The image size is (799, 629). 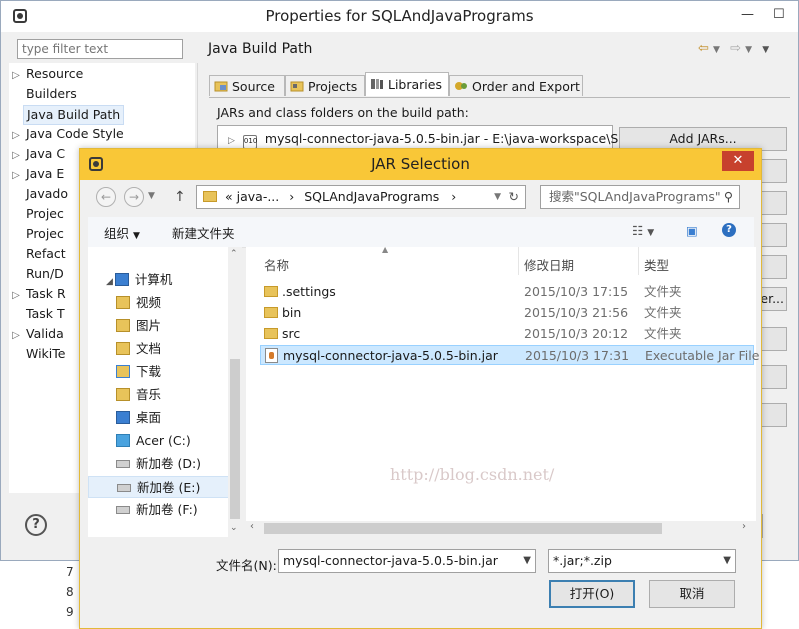 What do you see at coordinates (748, 14) in the screenshot?
I see `minimize-icon: —` at bounding box center [748, 14].